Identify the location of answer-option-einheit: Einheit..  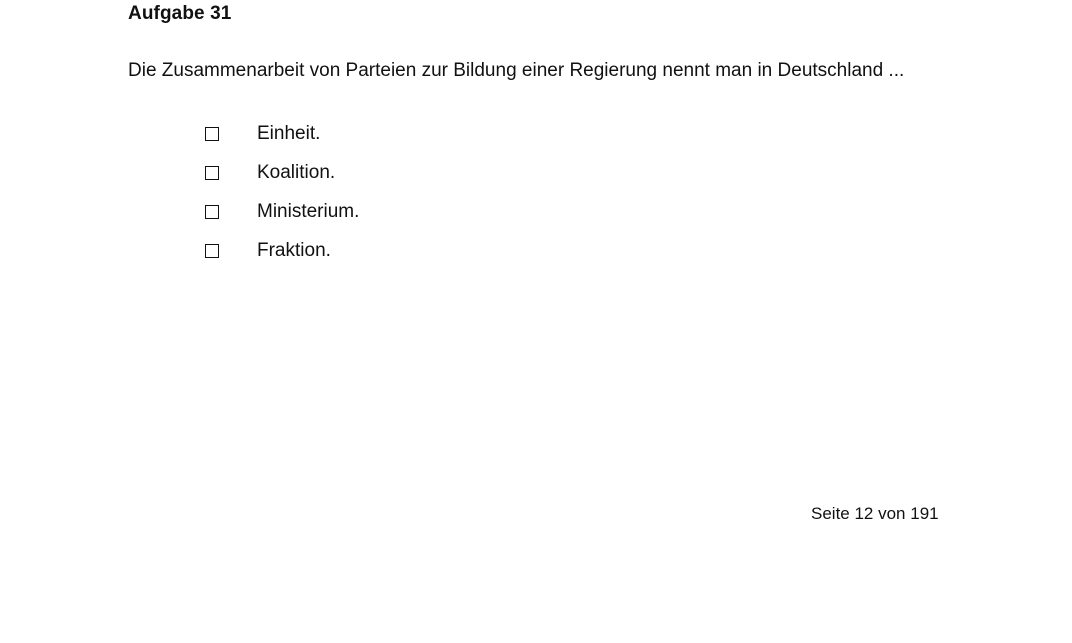
(282, 134).